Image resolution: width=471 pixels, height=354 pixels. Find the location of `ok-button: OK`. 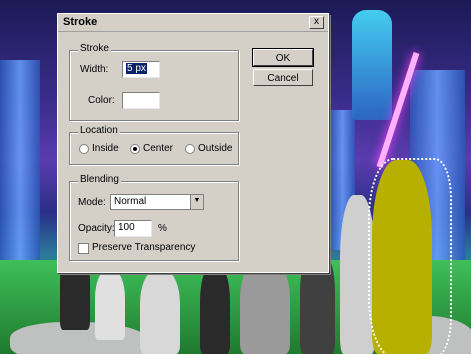

ok-button: OK is located at coordinates (283, 57).